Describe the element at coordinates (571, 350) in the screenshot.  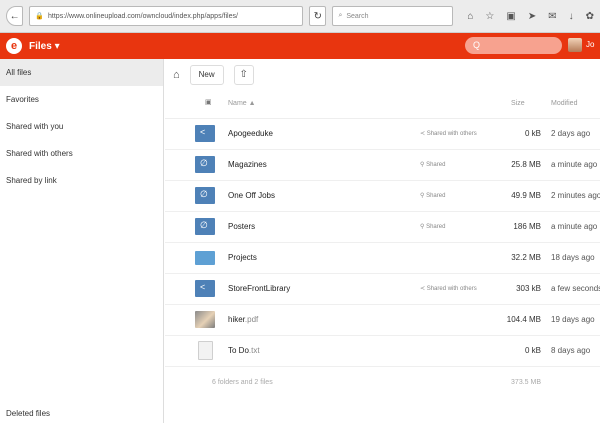
I see `file-modified: 8 days ago` at that location.